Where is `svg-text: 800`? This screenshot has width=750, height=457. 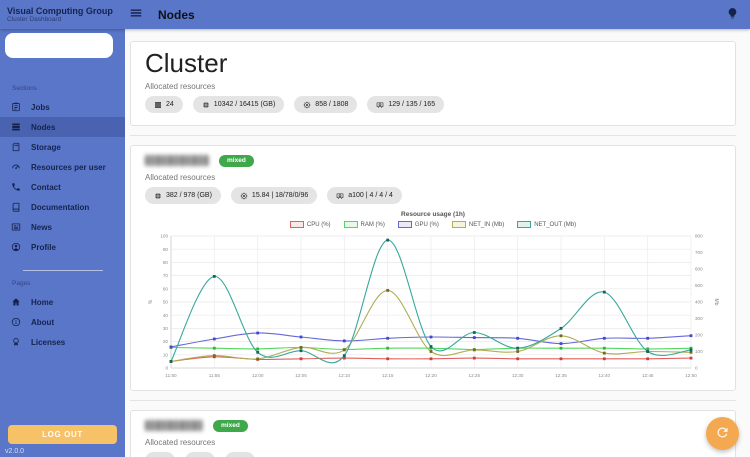
svg-text: 800 is located at coordinates (699, 236).